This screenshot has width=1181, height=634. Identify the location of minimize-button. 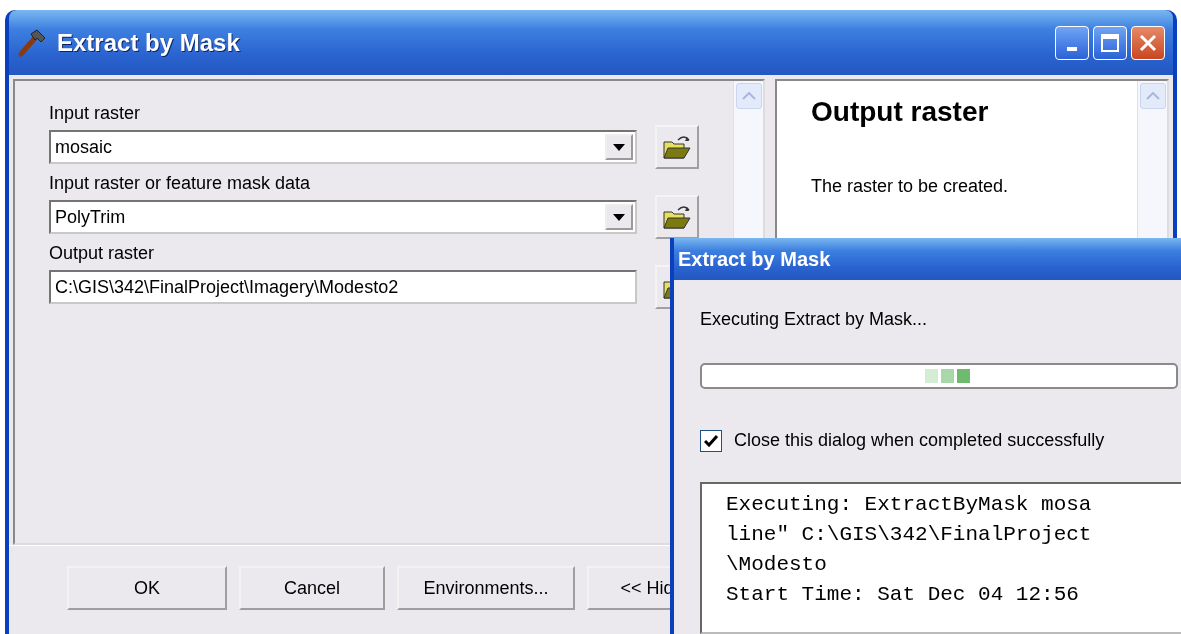
(1072, 42).